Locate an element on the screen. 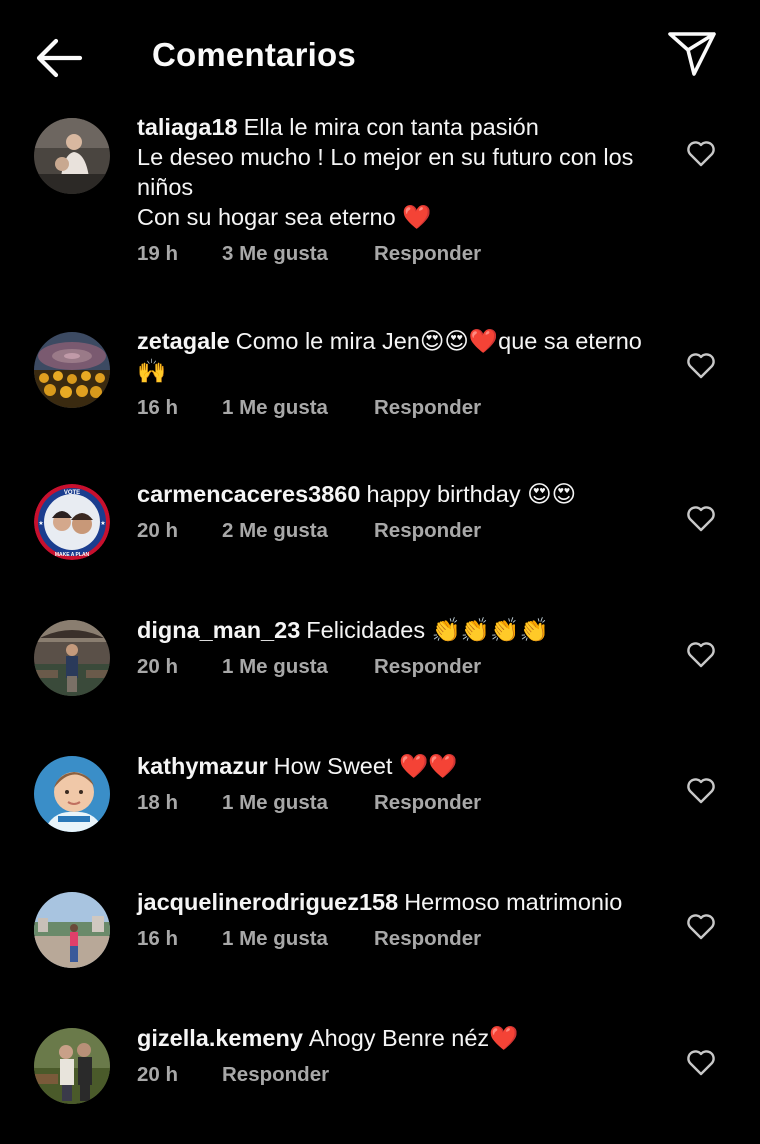 The height and width of the screenshot is (1144, 760). avatar-badge-bottom-text: MAKE A PLAN is located at coordinates (72, 555).